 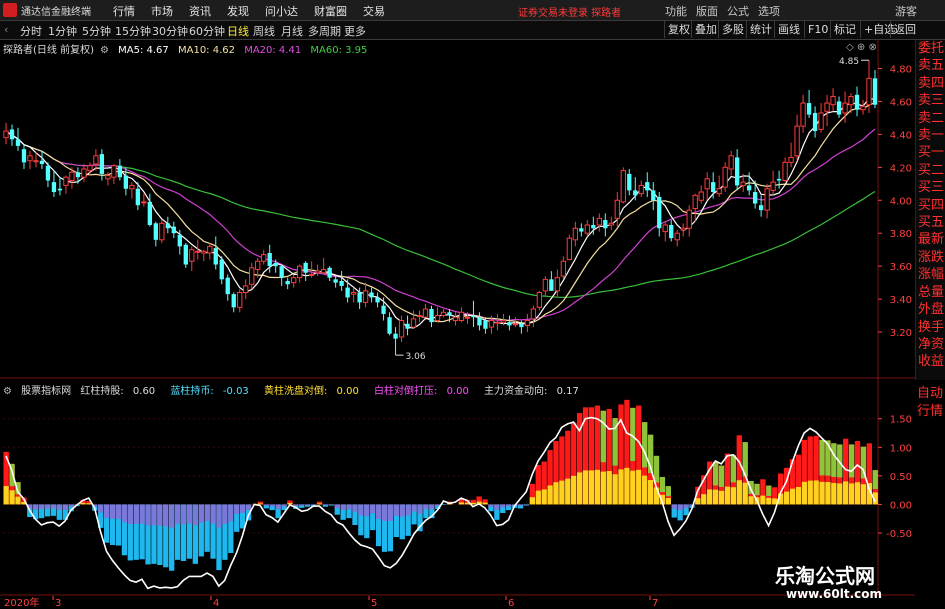 I want to click on indicator-green-bar, so click(x=662, y=485).